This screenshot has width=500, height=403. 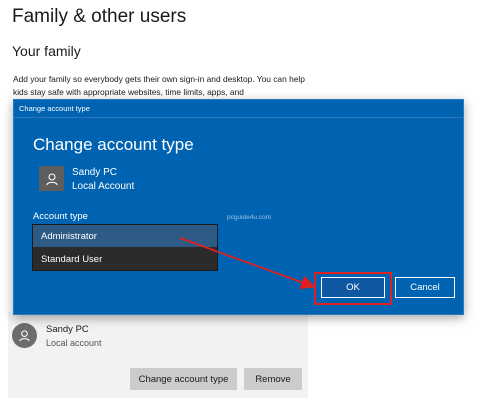 I want to click on change-account-type-button: Change account type, so click(x=183, y=379).